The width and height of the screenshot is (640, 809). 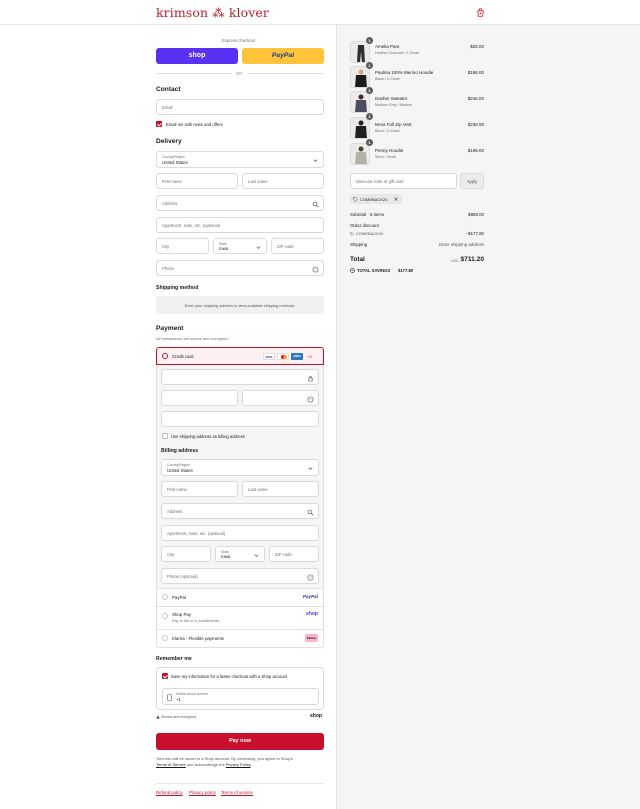 What do you see at coordinates (240, 598) in the screenshot?
I see `paypal-option: PayPal PayPal` at bounding box center [240, 598].